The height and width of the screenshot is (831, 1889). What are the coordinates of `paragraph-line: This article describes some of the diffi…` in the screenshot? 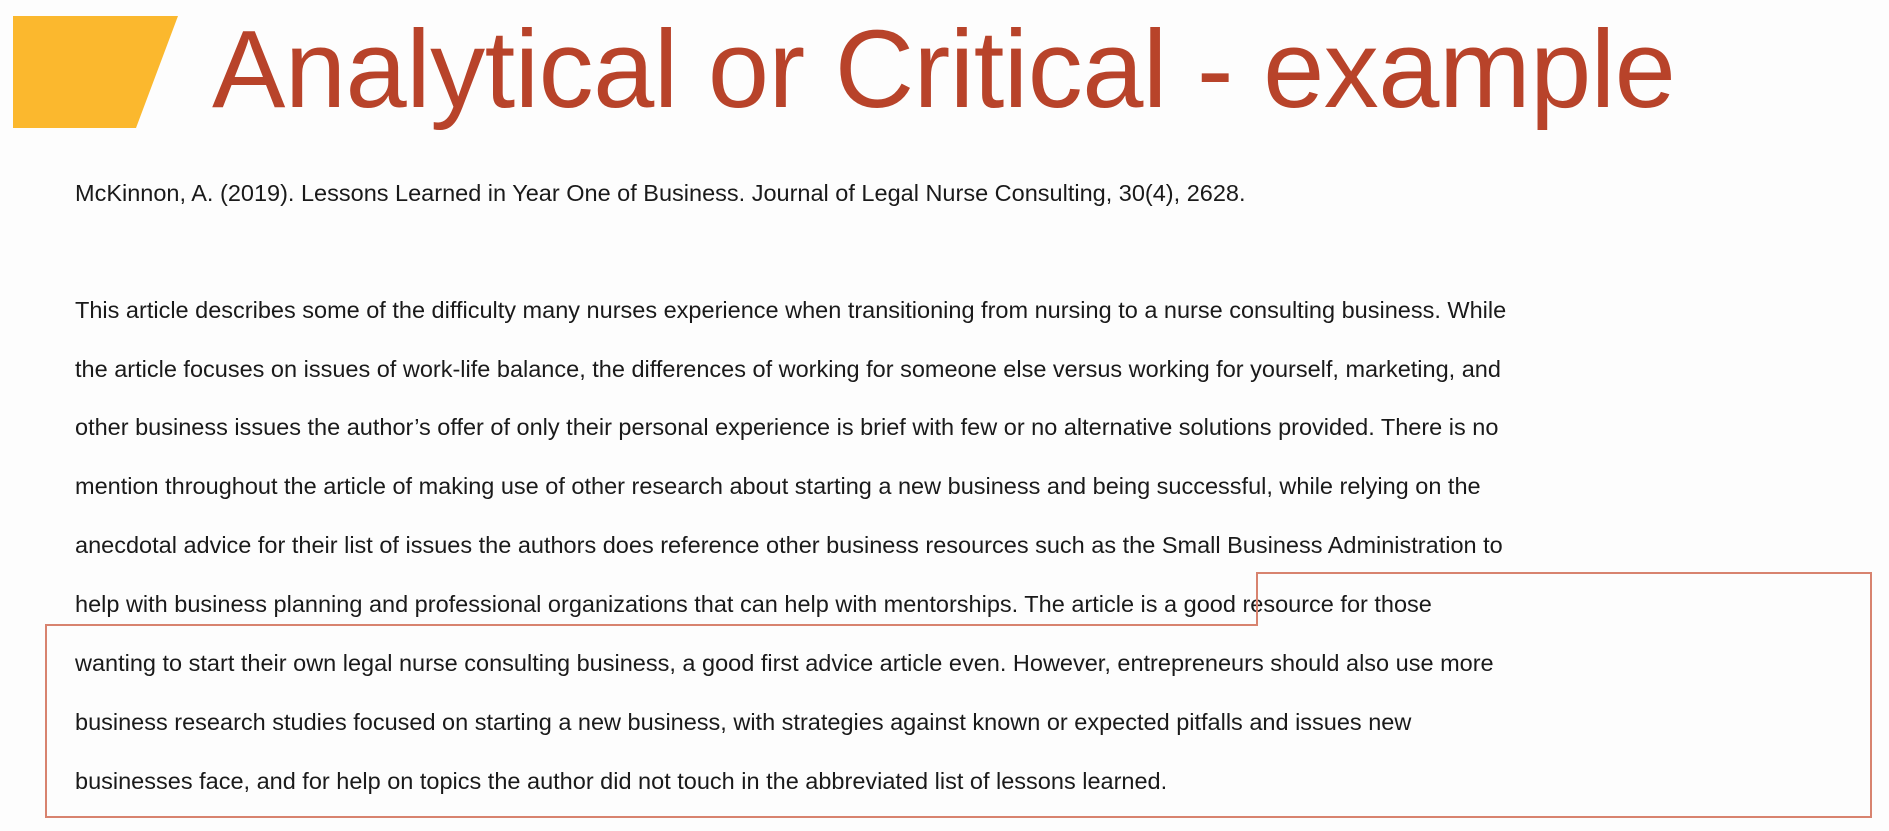 It's located at (791, 310).